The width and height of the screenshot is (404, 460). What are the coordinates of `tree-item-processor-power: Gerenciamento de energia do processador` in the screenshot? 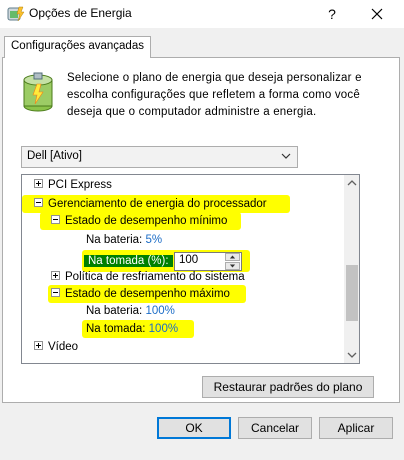 It's located at (150, 204).